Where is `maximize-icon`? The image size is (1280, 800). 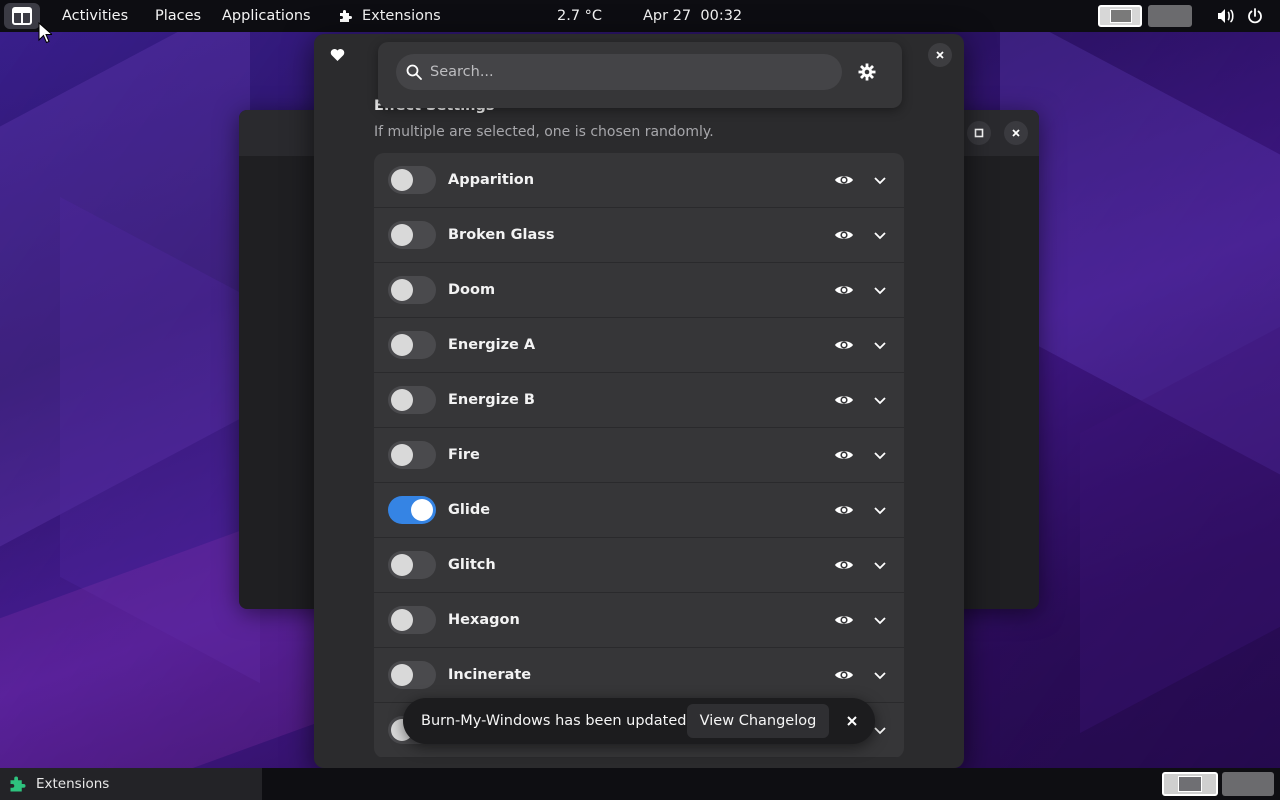
maximize-icon is located at coordinates (979, 133).